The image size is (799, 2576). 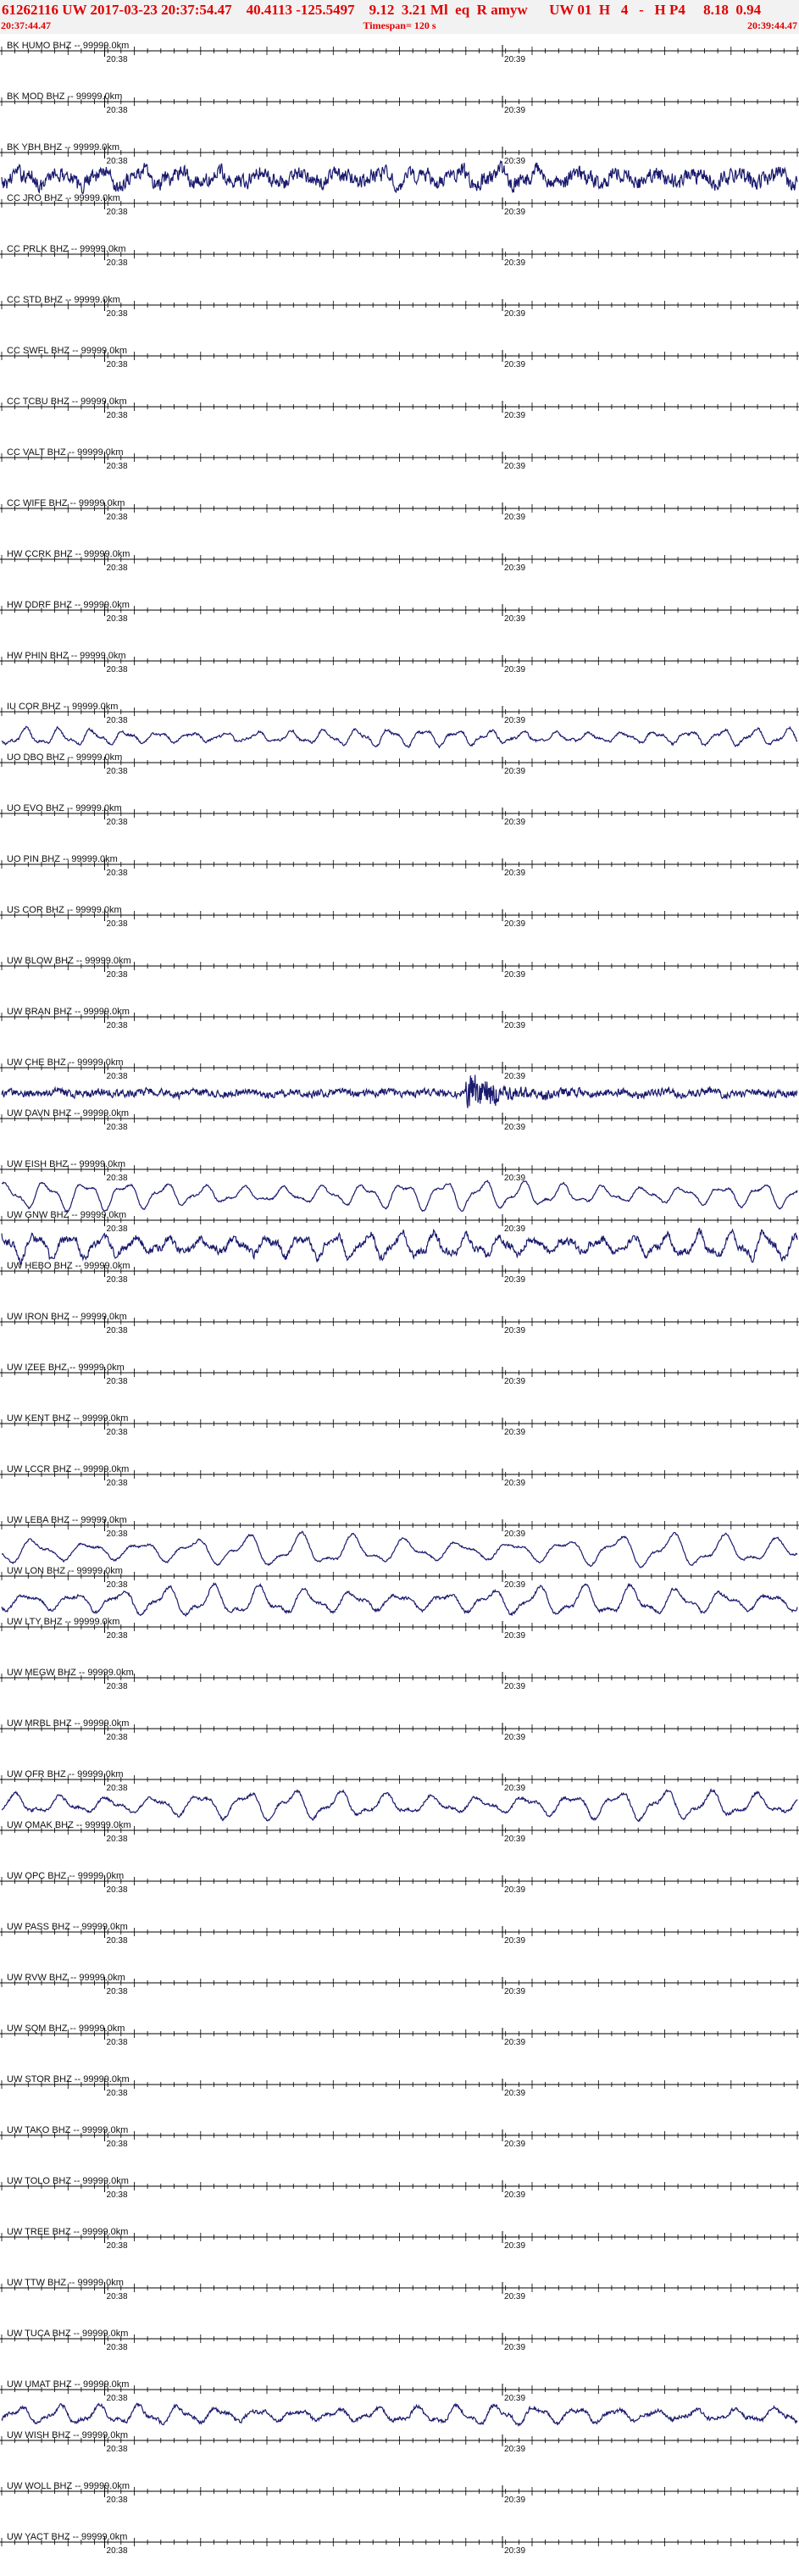 I want to click on station-label: BK HUMO BHZ -- 99999.0km, so click(x=68, y=46).